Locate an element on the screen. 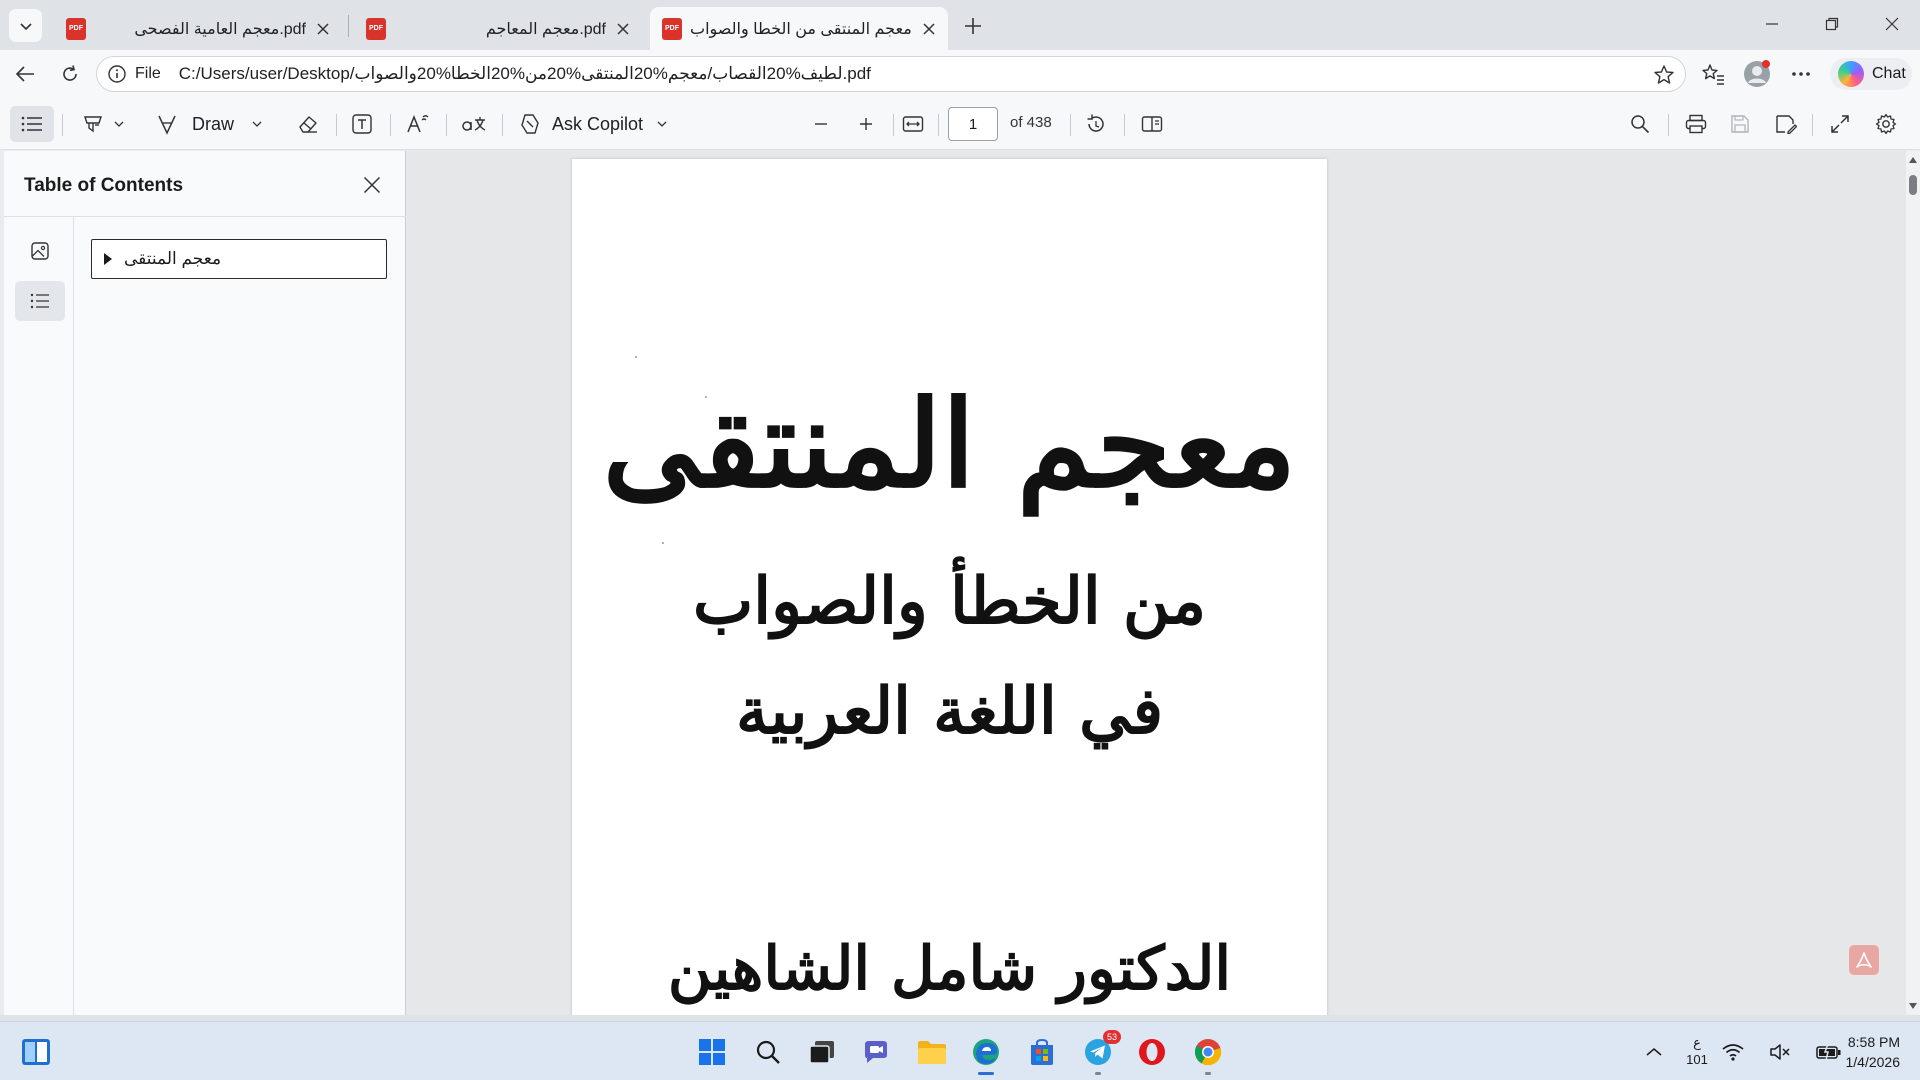 This screenshot has width=1920, height=1080. outline-view-button is located at coordinates (40, 301).